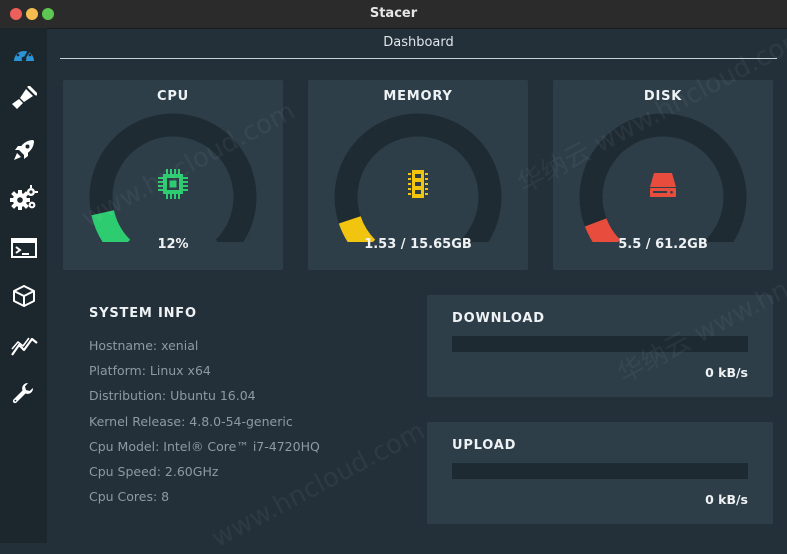 This screenshot has width=787, height=554. What do you see at coordinates (663, 185) in the screenshot?
I see `hard-disk-icon` at bounding box center [663, 185].